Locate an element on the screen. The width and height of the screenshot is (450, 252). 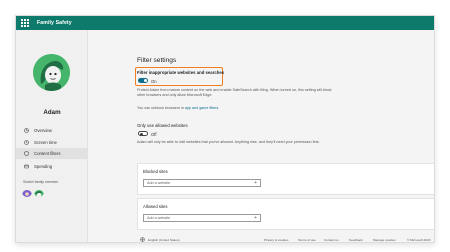
app-launcher-icon is located at coordinates (25, 23).